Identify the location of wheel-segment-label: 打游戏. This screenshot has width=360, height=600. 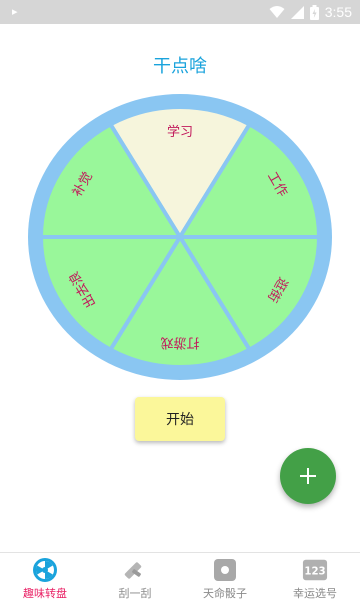
(179, 341).